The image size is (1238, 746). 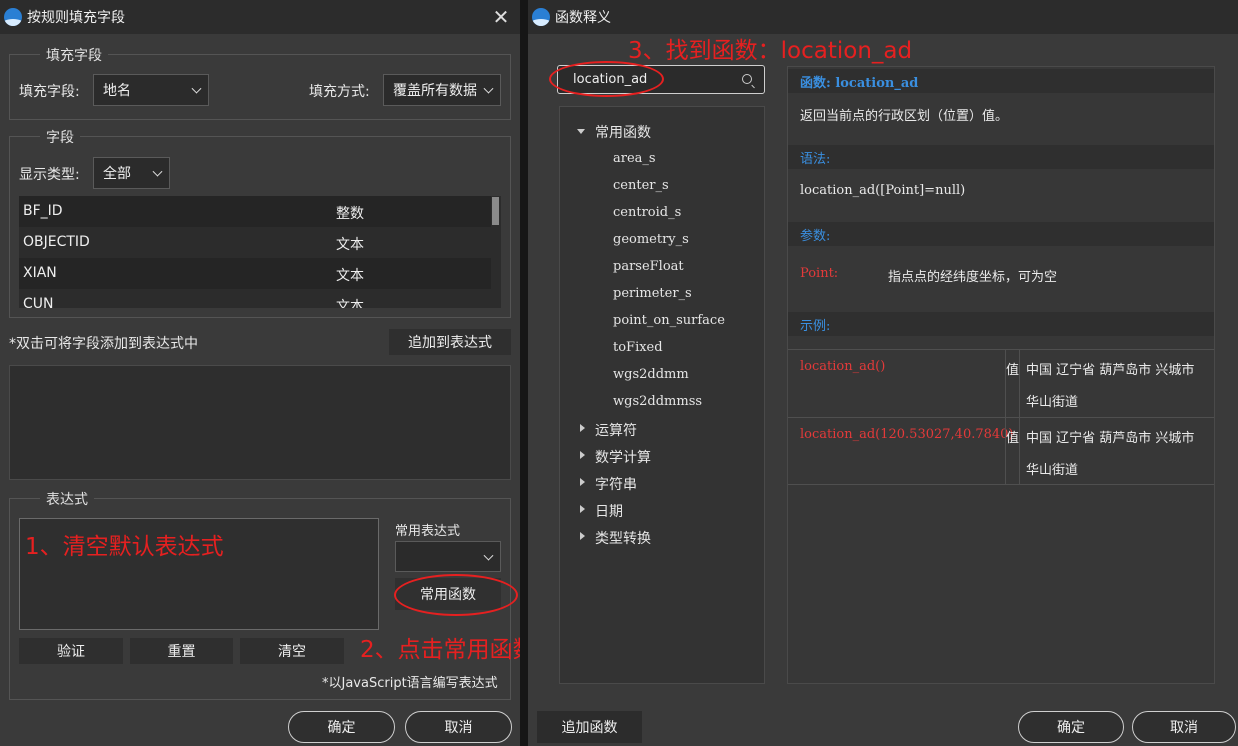 What do you see at coordinates (255, 298) in the screenshot?
I see `table-row: CUN 文本` at bounding box center [255, 298].